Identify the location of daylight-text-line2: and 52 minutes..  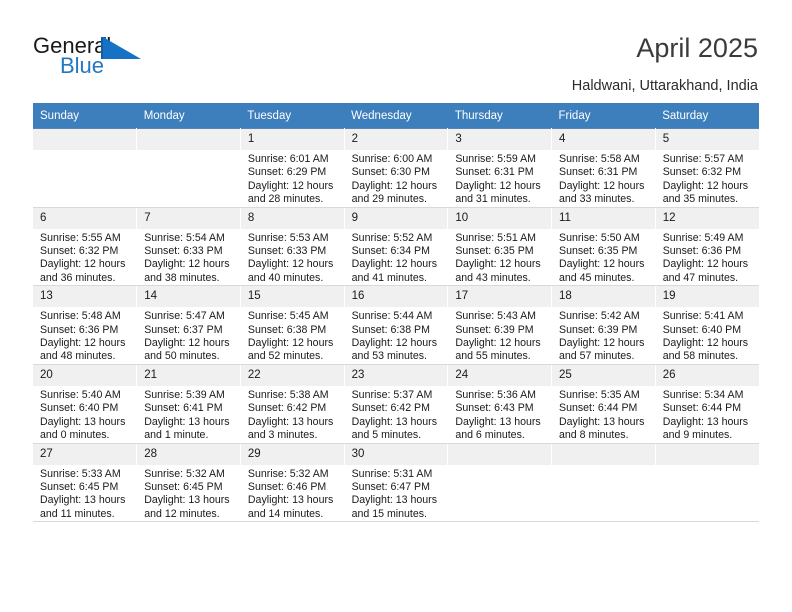
(285, 356).